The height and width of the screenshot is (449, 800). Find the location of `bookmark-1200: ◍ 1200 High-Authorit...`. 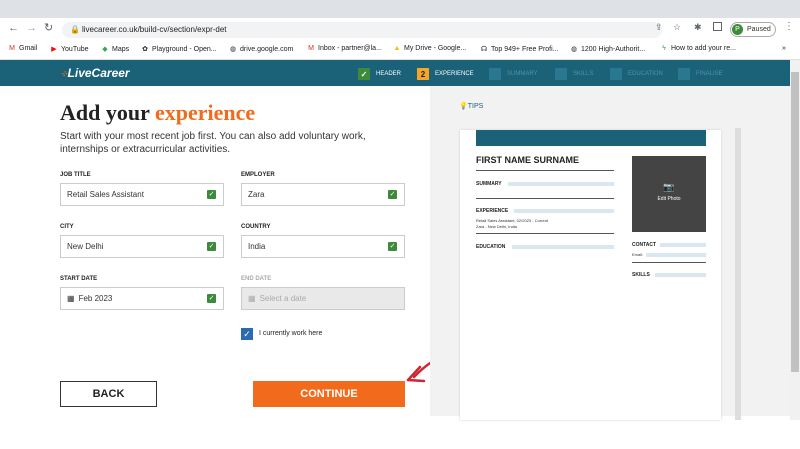

bookmark-1200: ◍ 1200 High-Authorit... is located at coordinates (607, 49).